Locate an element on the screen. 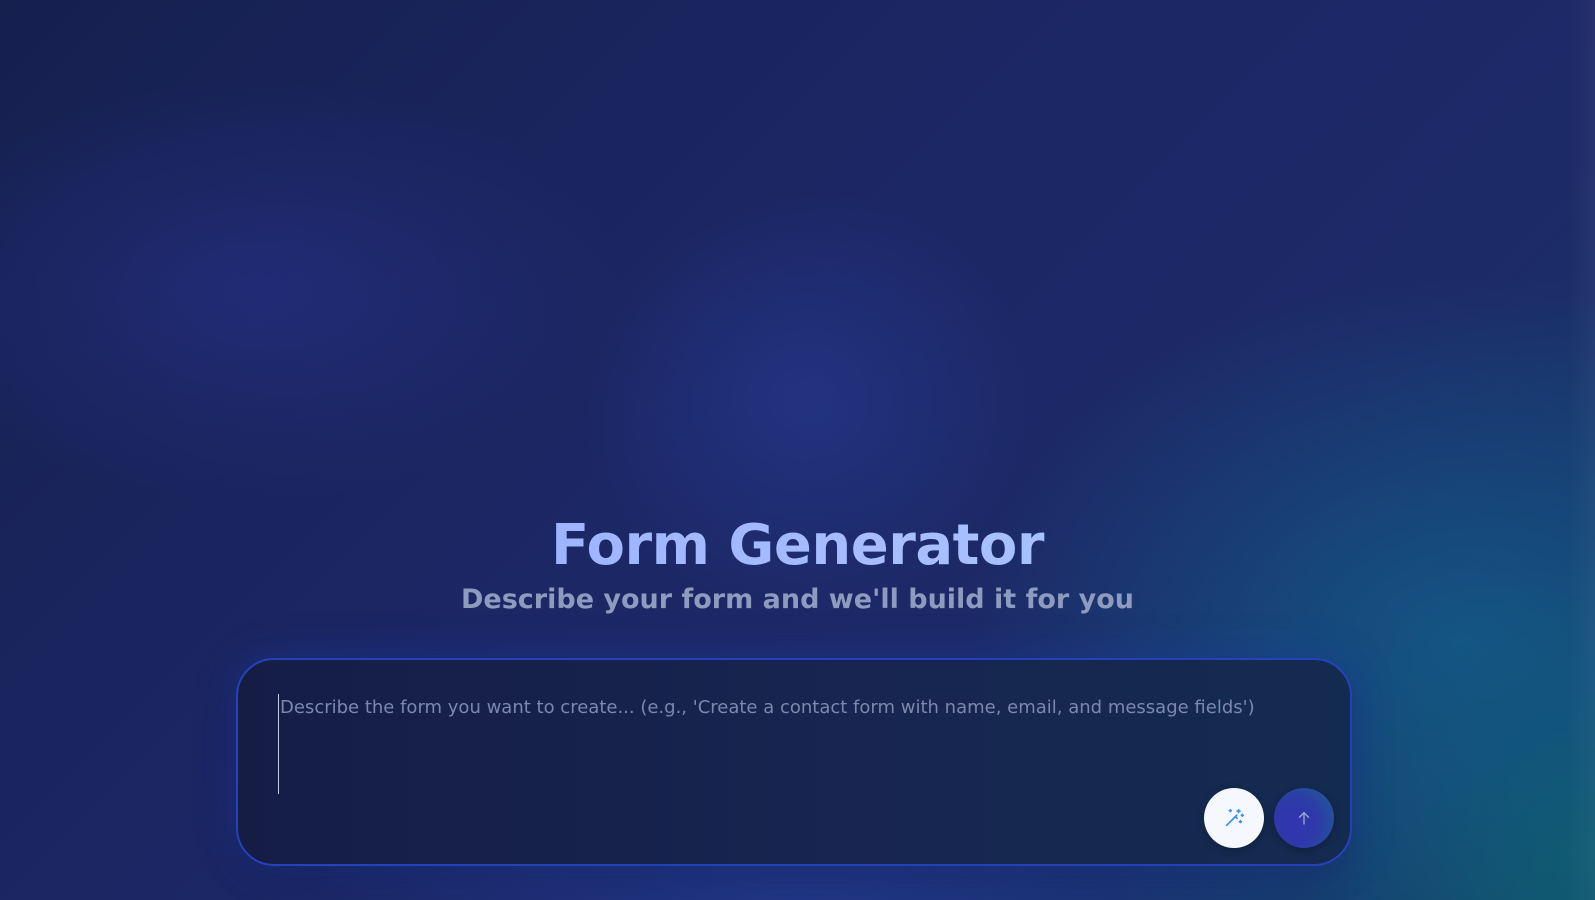  arrow-up-icon is located at coordinates (1304, 818).